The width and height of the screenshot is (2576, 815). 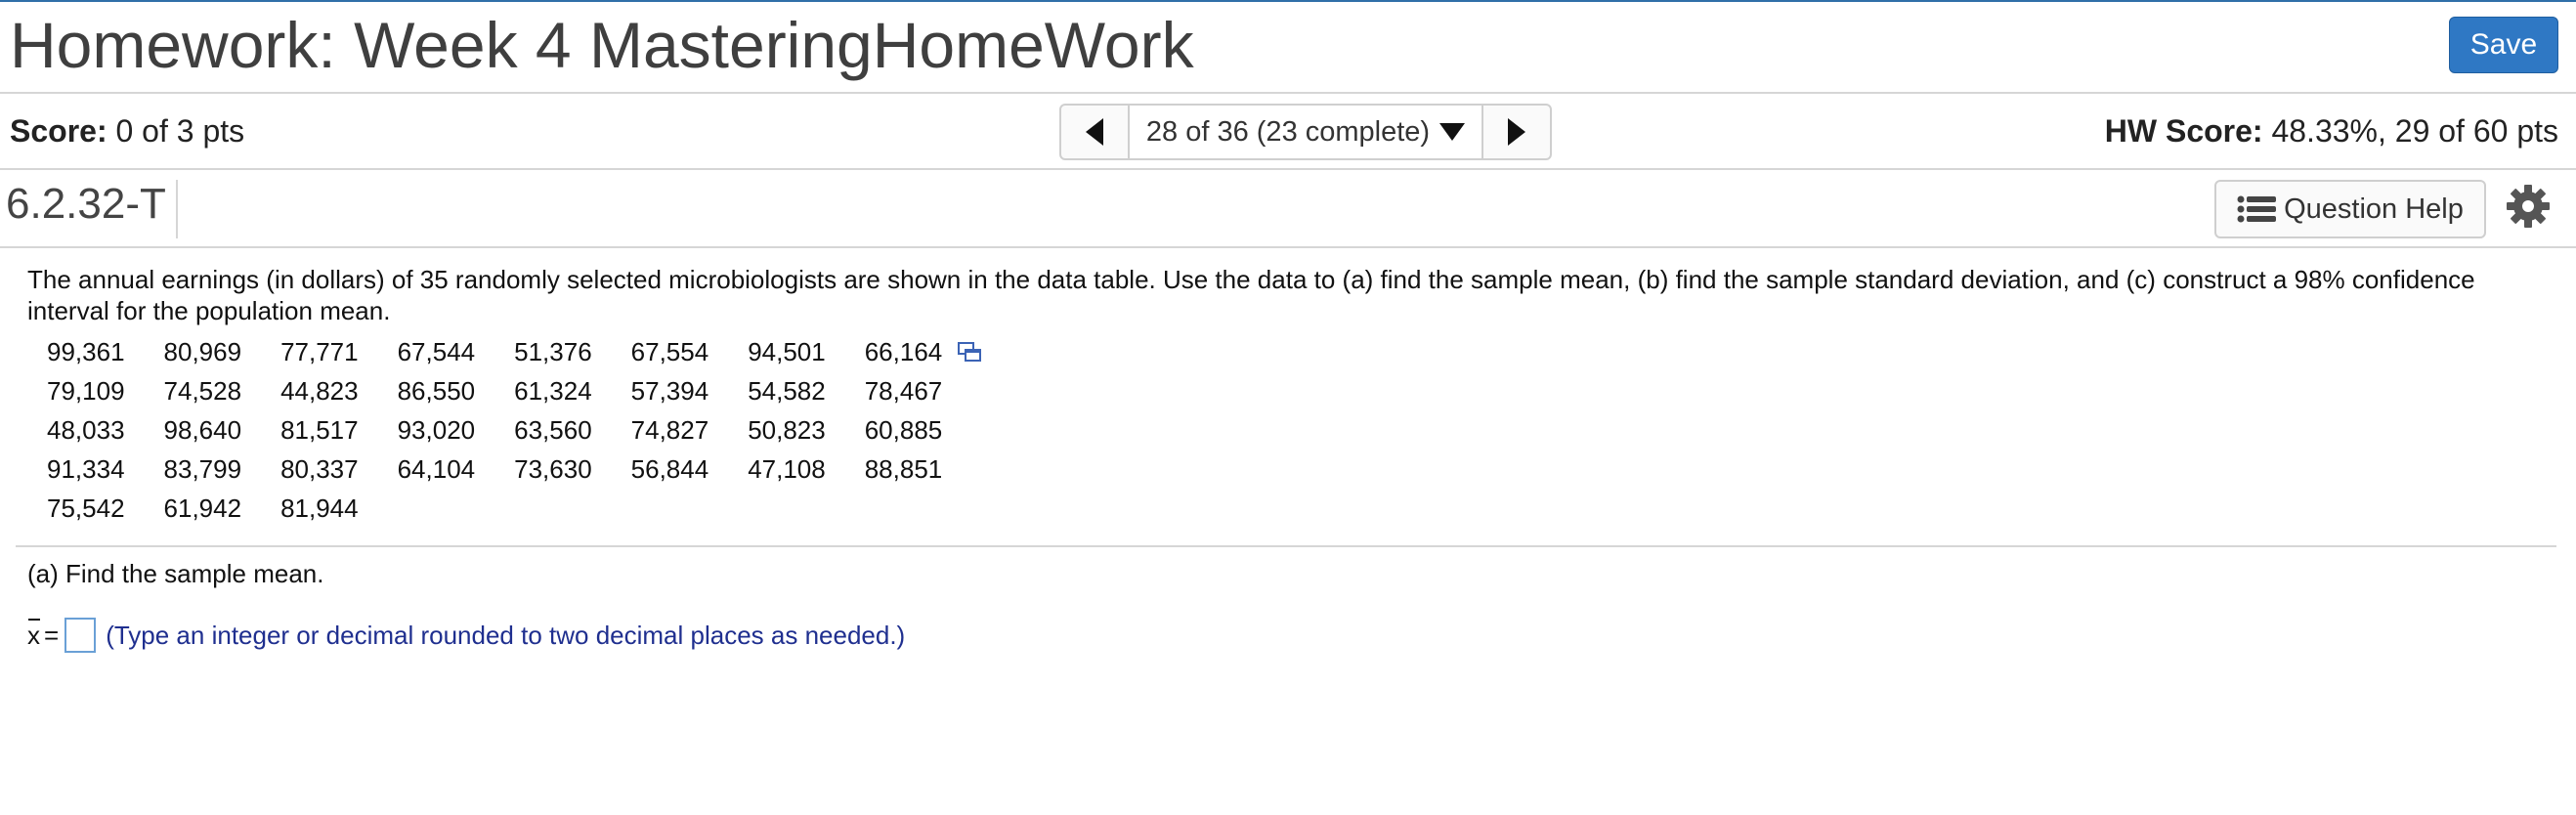 What do you see at coordinates (787, 430) in the screenshot?
I see `data-cell: 50,823` at bounding box center [787, 430].